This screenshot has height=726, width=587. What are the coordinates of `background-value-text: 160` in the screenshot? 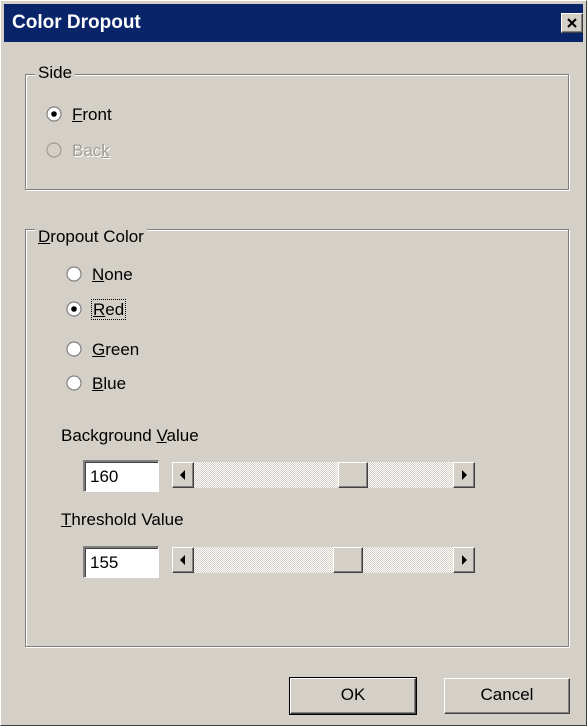 It's located at (104, 476).